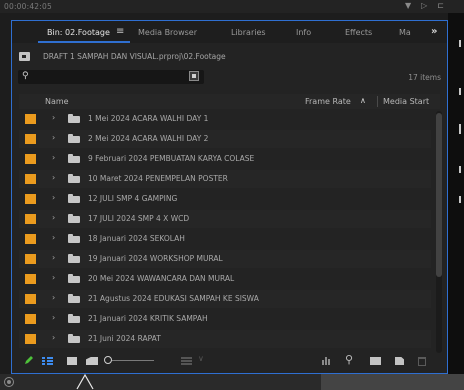 The width and height of the screenshot is (464, 390). What do you see at coordinates (440, 5) in the screenshot?
I see `export-icon: ⊏` at bounding box center [440, 5].